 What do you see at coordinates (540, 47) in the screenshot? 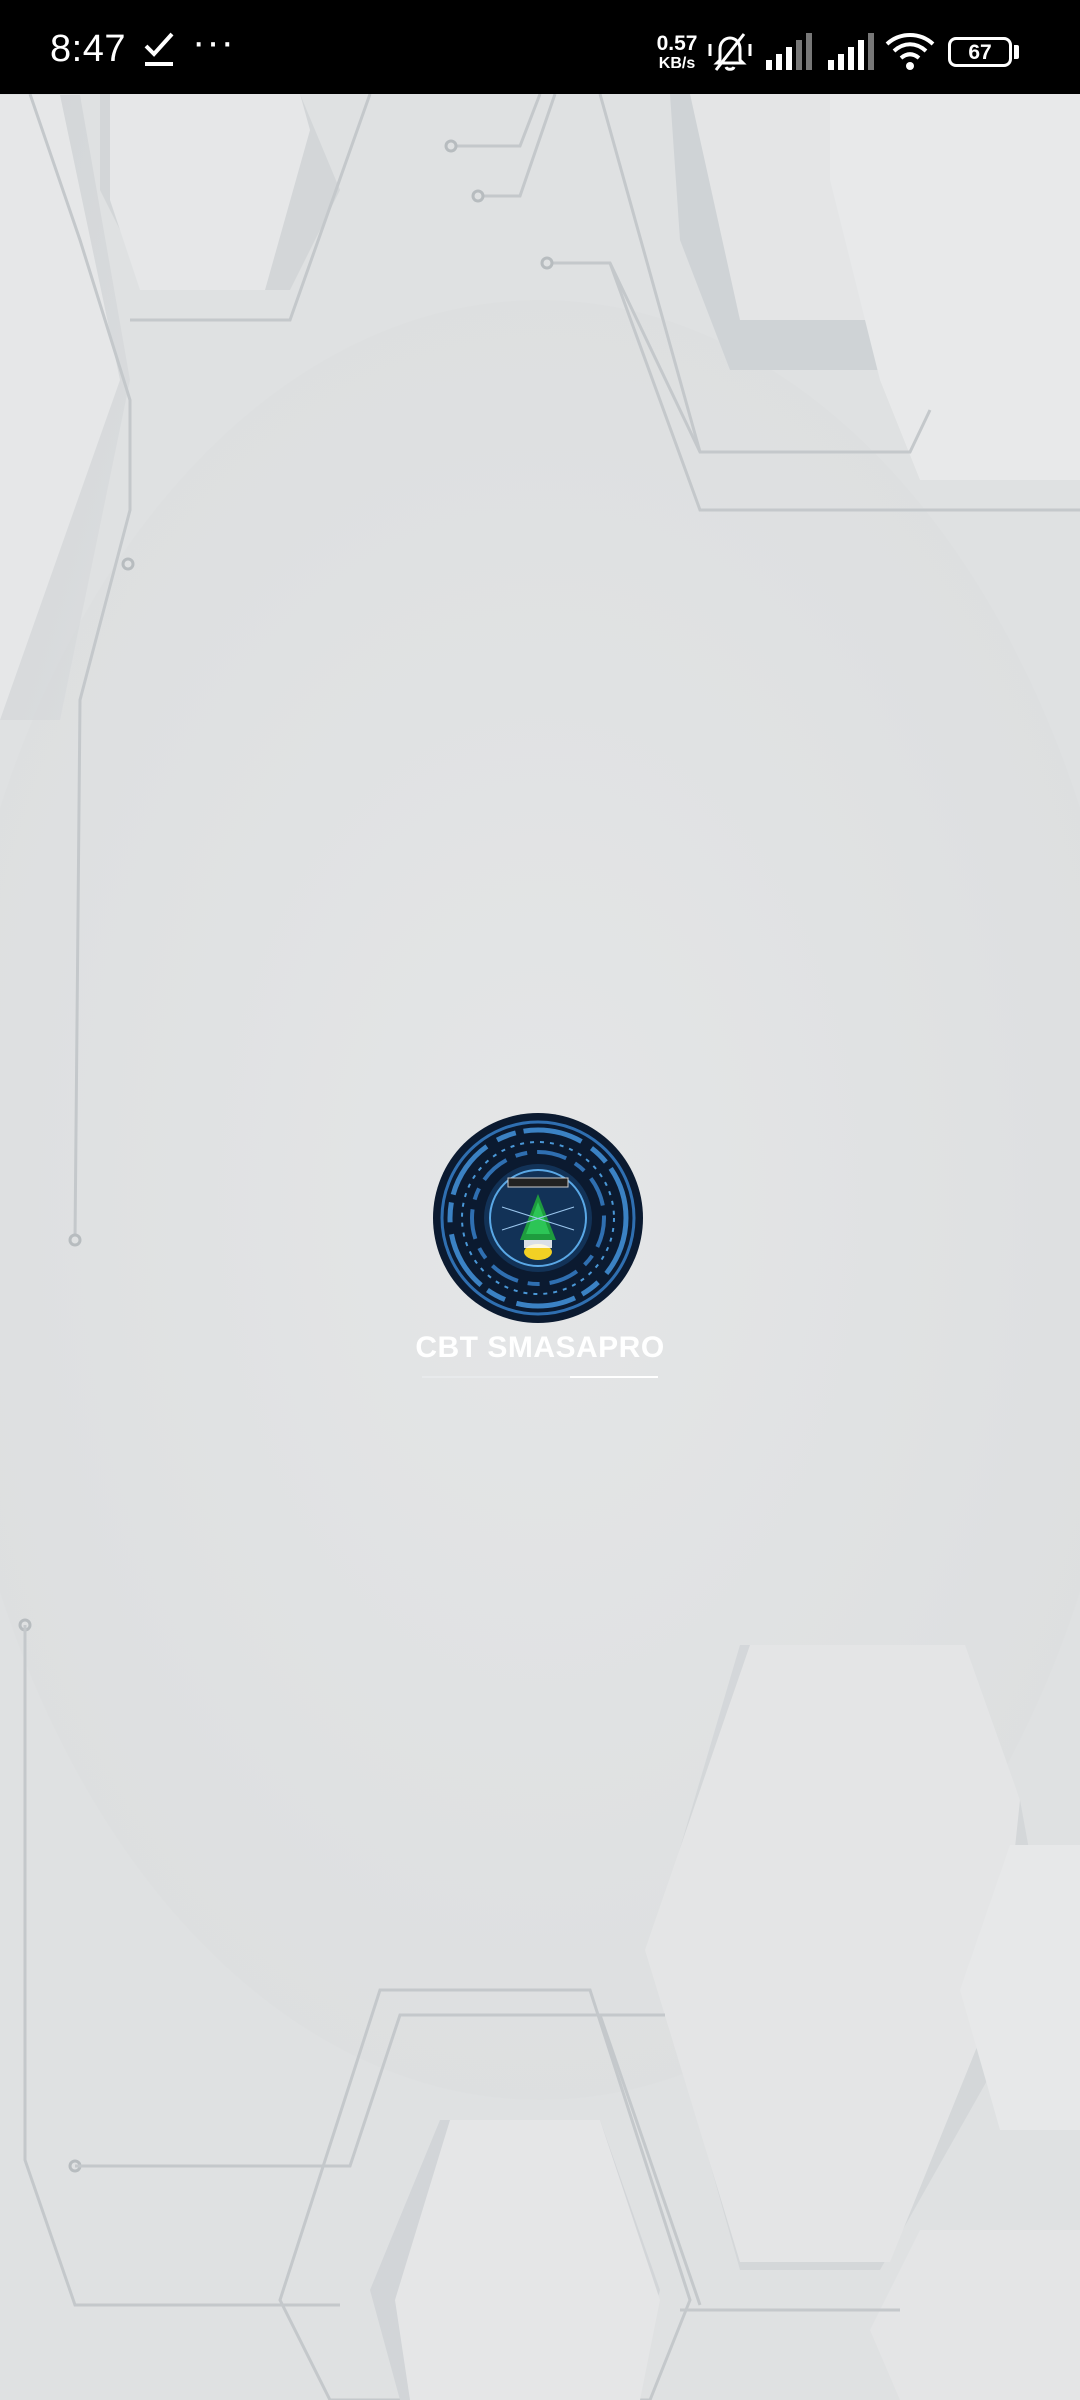
I see `status-bar: 8:47 ··· 0.57 KB/s 67` at bounding box center [540, 47].